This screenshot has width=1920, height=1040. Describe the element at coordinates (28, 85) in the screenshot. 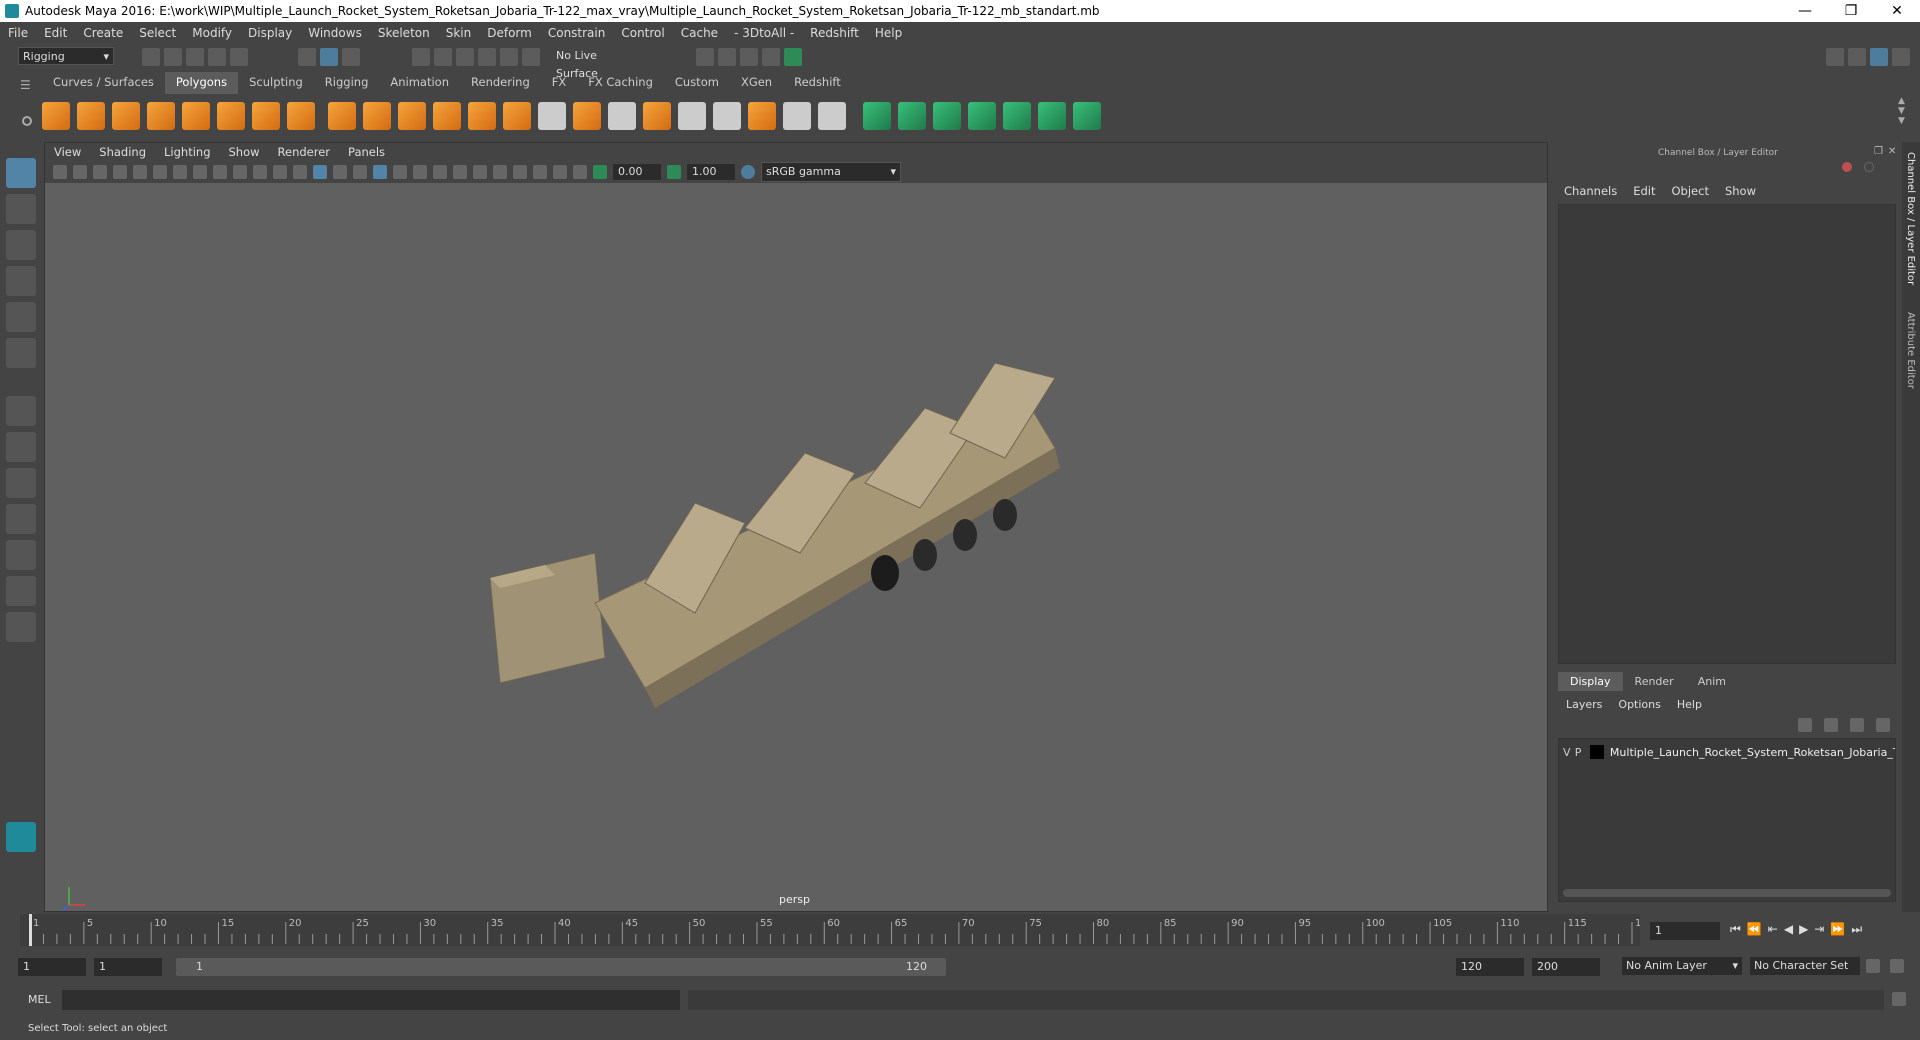

I see `shelf-menu-icon: ☰` at that location.